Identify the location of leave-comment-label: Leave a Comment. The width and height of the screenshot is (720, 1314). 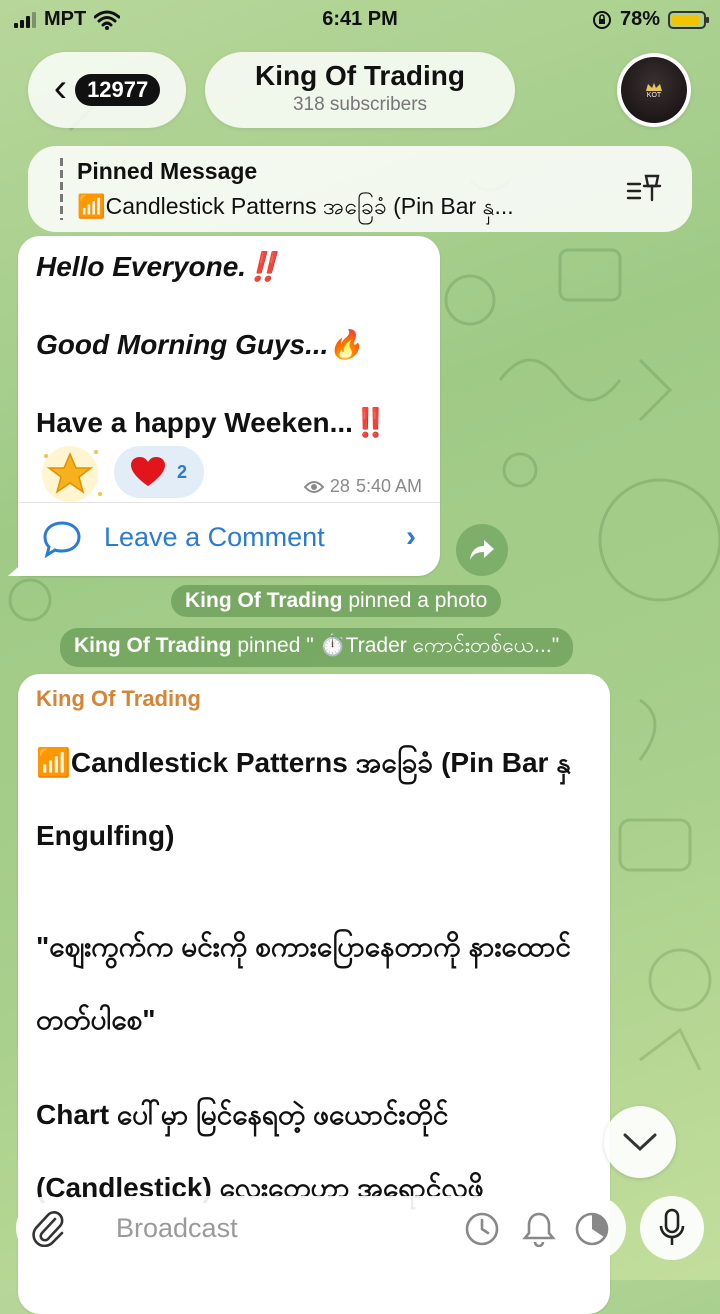
(214, 537).